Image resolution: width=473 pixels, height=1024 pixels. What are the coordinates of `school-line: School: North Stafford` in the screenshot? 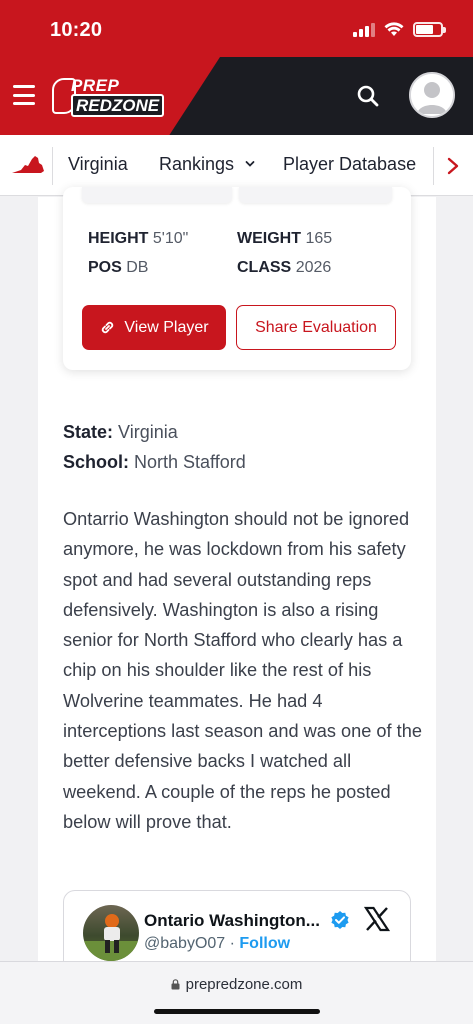 It's located at (154, 462).